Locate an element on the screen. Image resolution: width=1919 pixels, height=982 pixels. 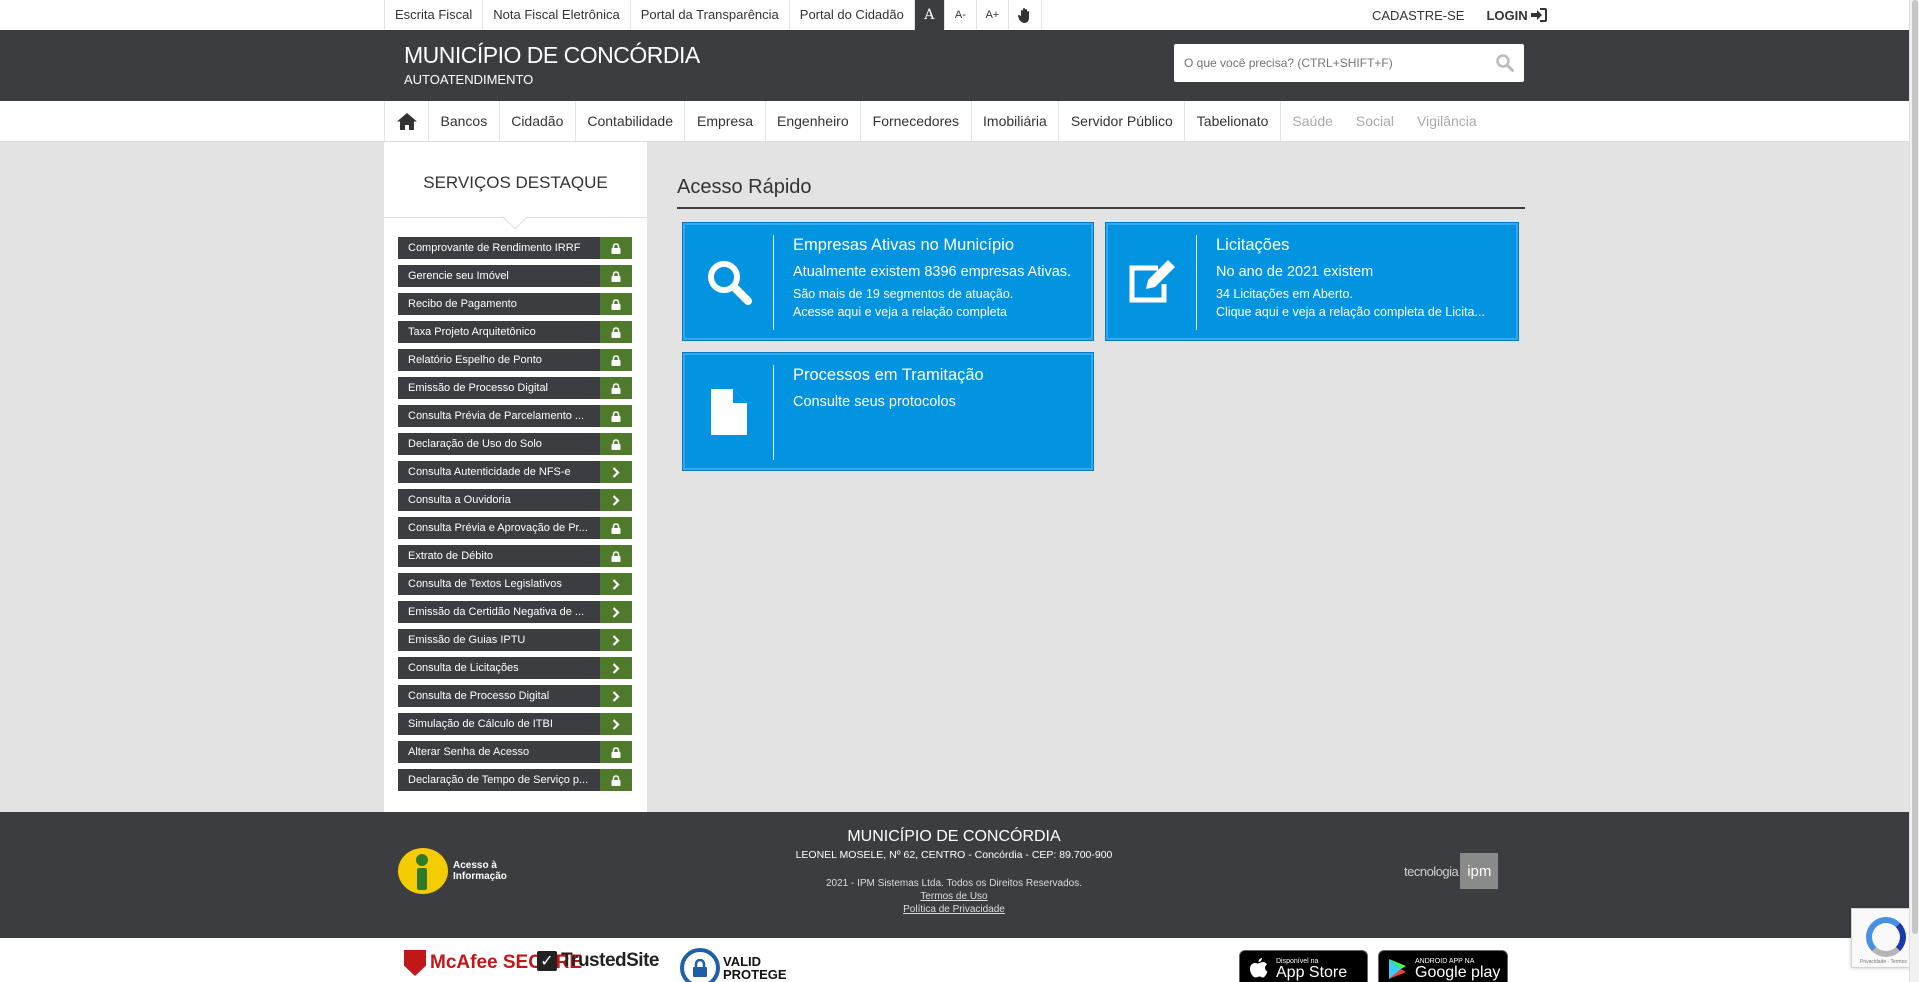
search-input is located at coordinates (1324, 63).